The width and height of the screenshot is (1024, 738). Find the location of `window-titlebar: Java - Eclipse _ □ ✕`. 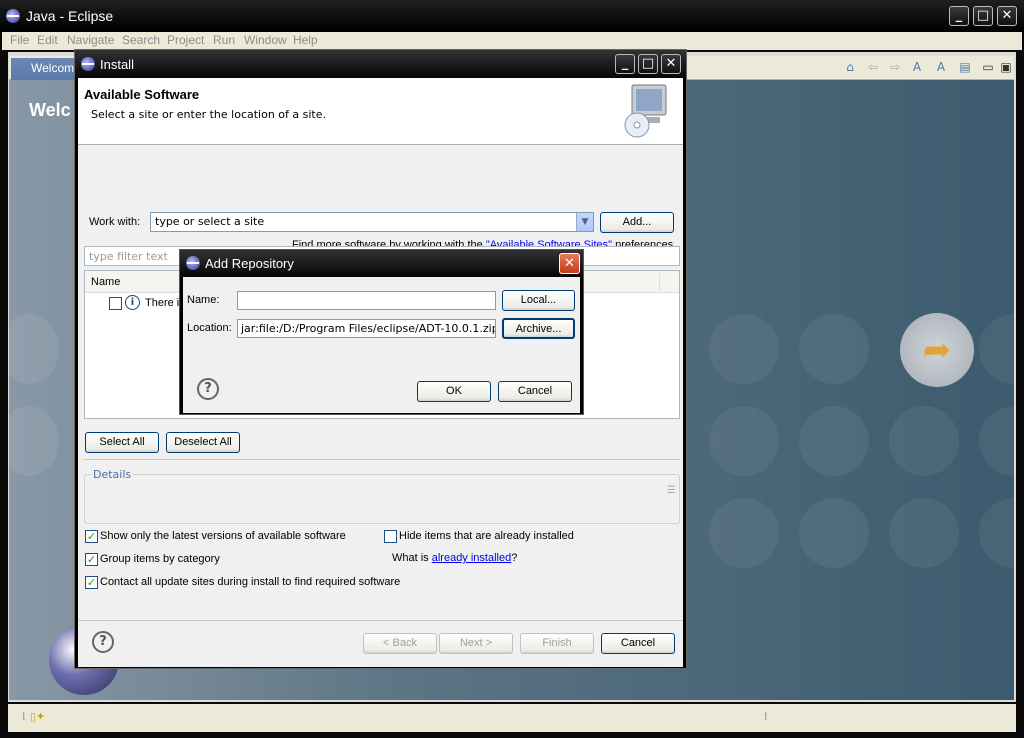

window-titlebar: Java - Eclipse _ □ ✕ is located at coordinates (512, 16).